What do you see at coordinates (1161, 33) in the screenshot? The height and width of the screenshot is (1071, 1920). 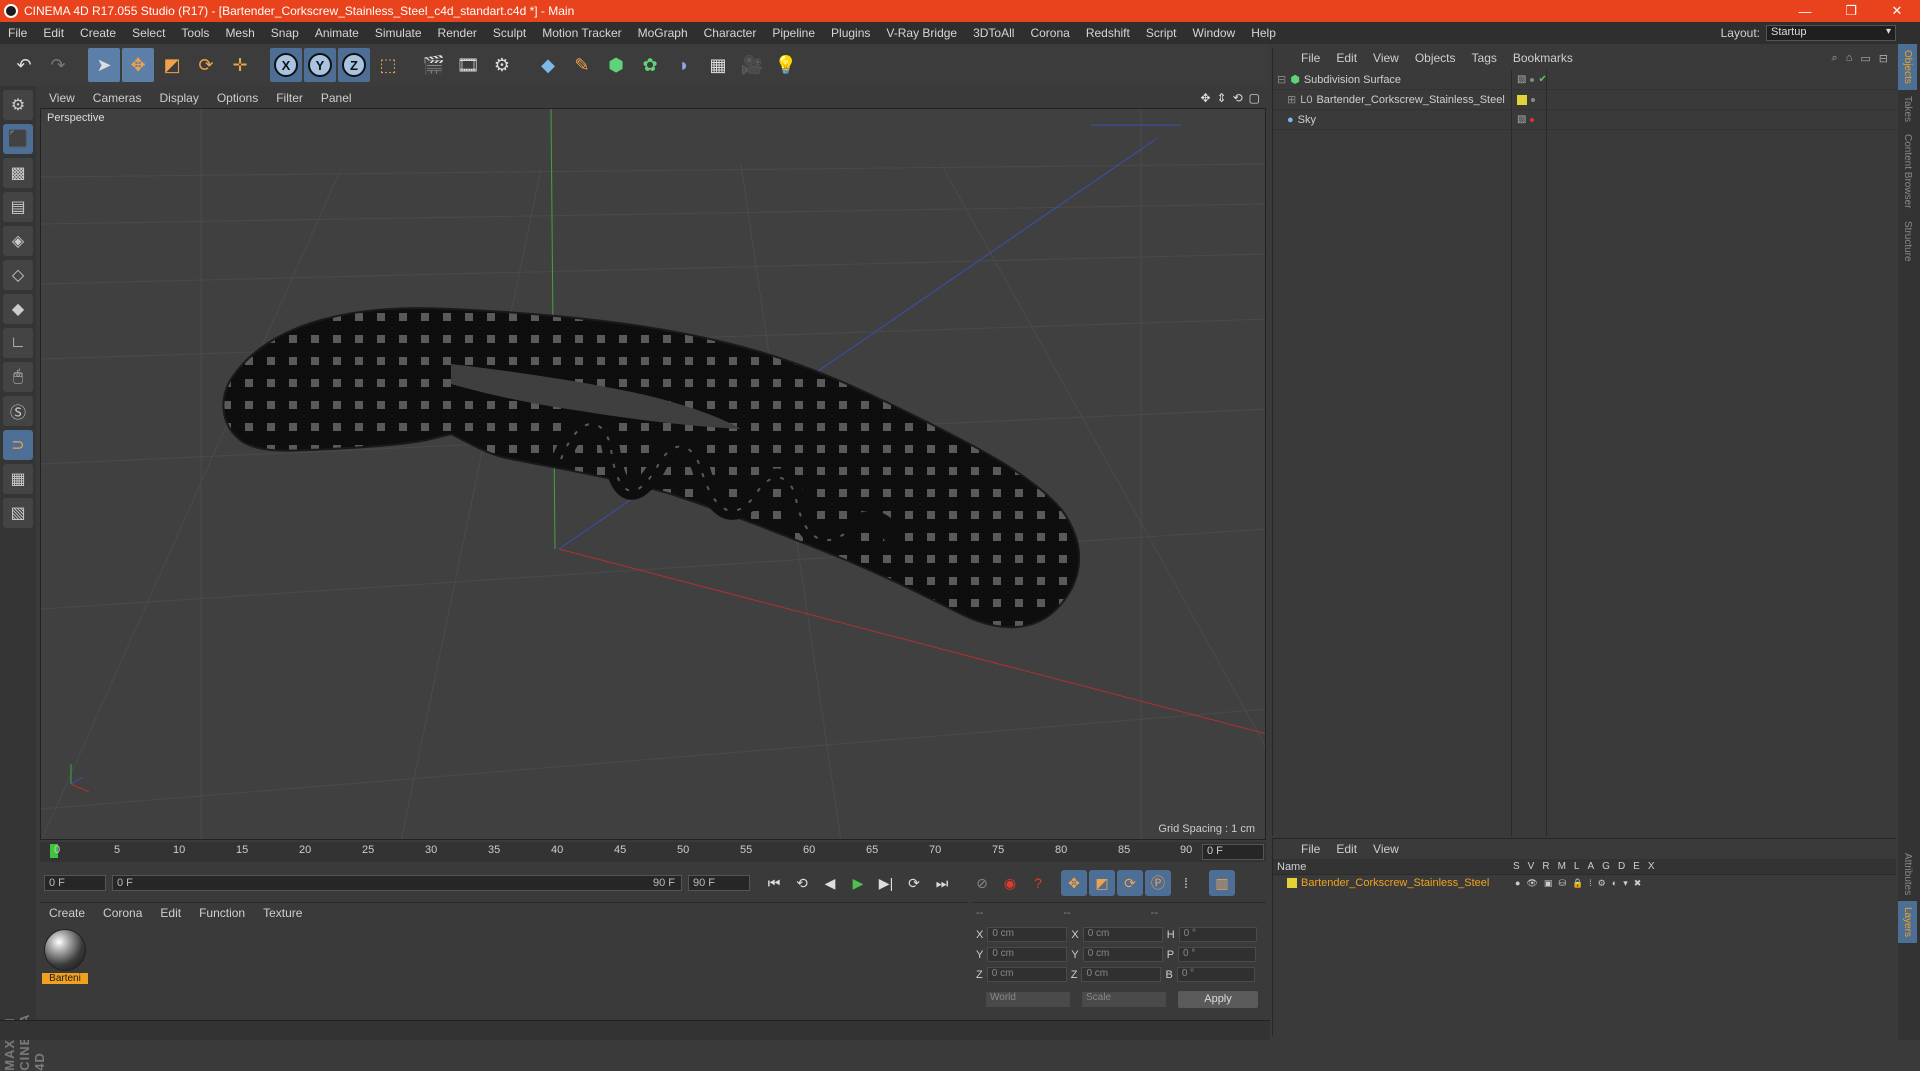 I see `menu-script: Script` at bounding box center [1161, 33].